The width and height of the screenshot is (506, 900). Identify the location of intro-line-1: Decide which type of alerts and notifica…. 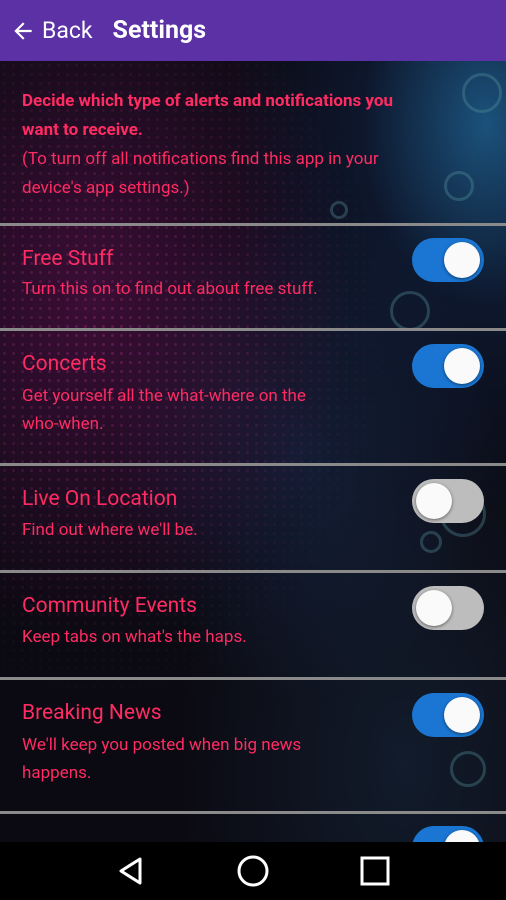
(207, 101).